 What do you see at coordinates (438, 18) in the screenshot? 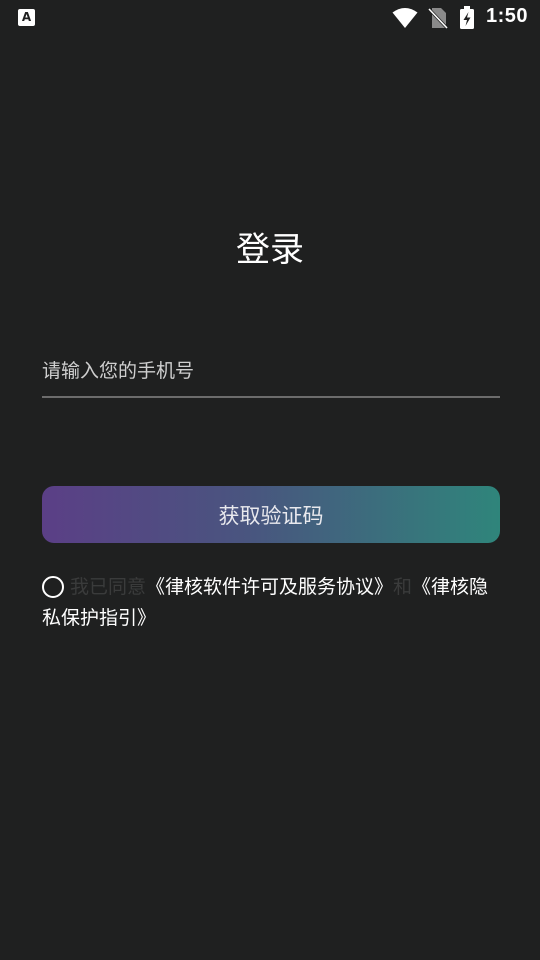
I see `no-sim-icon` at bounding box center [438, 18].